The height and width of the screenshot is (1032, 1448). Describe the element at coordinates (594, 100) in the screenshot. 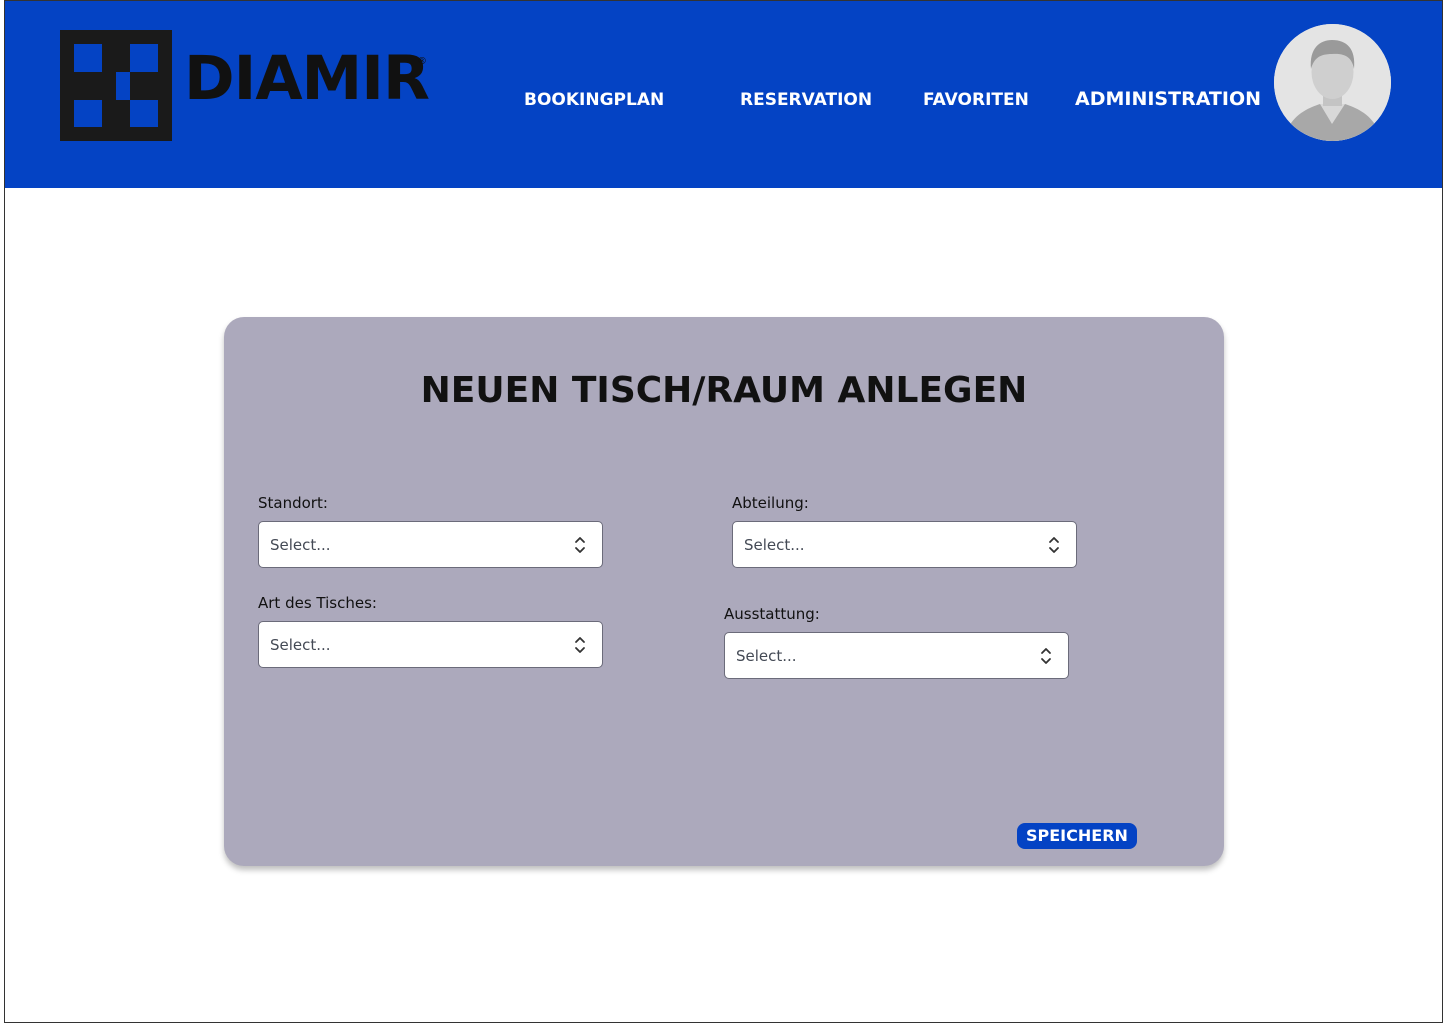

I see `nav-bookingplan: BOOKINGPLAN` at that location.